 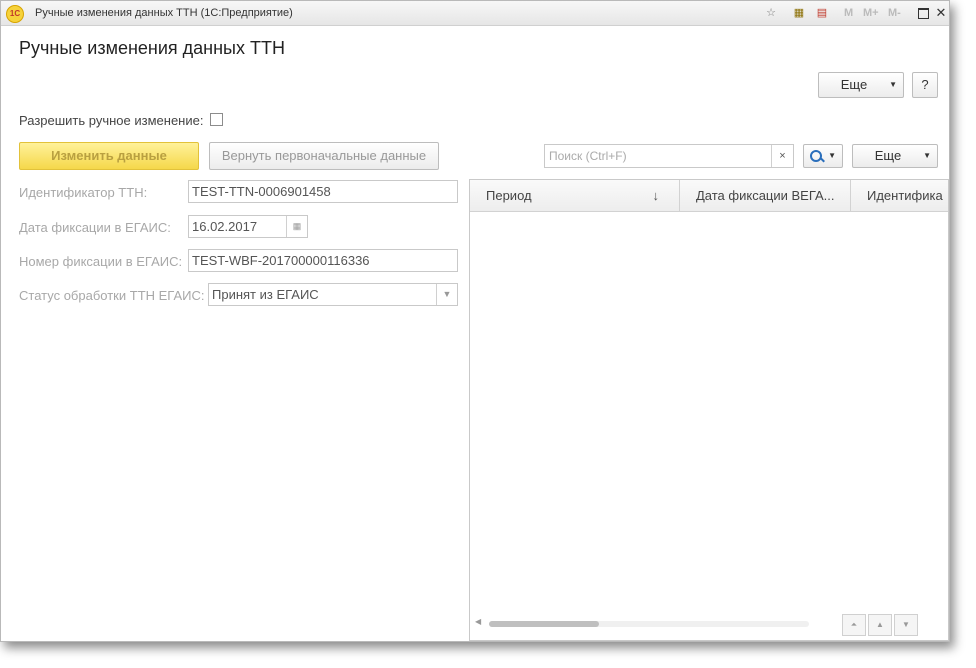 What do you see at coordinates (216, 119) in the screenshot?
I see `allow-manual-checkbox` at bounding box center [216, 119].